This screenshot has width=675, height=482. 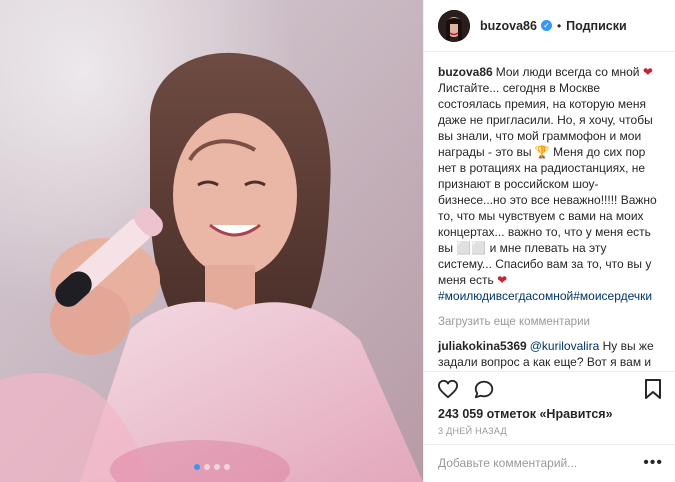 I want to click on caption-hashtags: #моилюдивсегдасомной#моисердечки, so click(x=545, y=296).